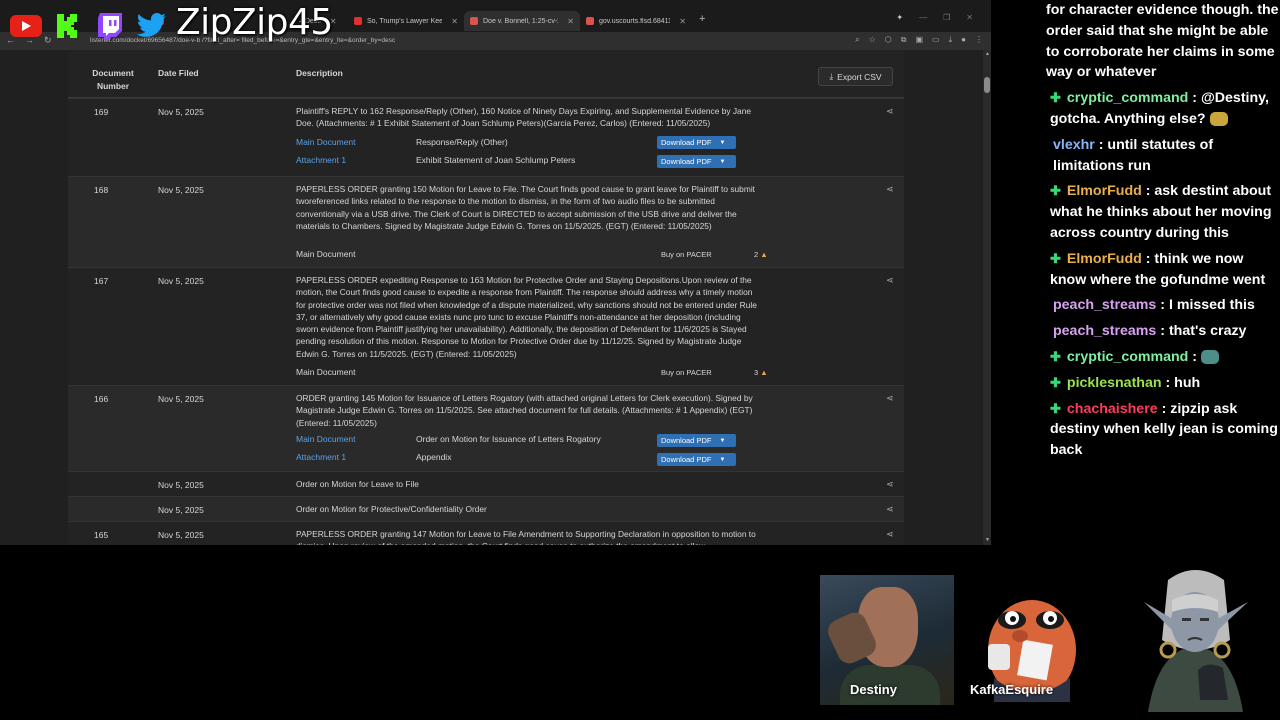 The height and width of the screenshot is (720, 1280). I want to click on share-icon: ⧉, so click(904, 40).